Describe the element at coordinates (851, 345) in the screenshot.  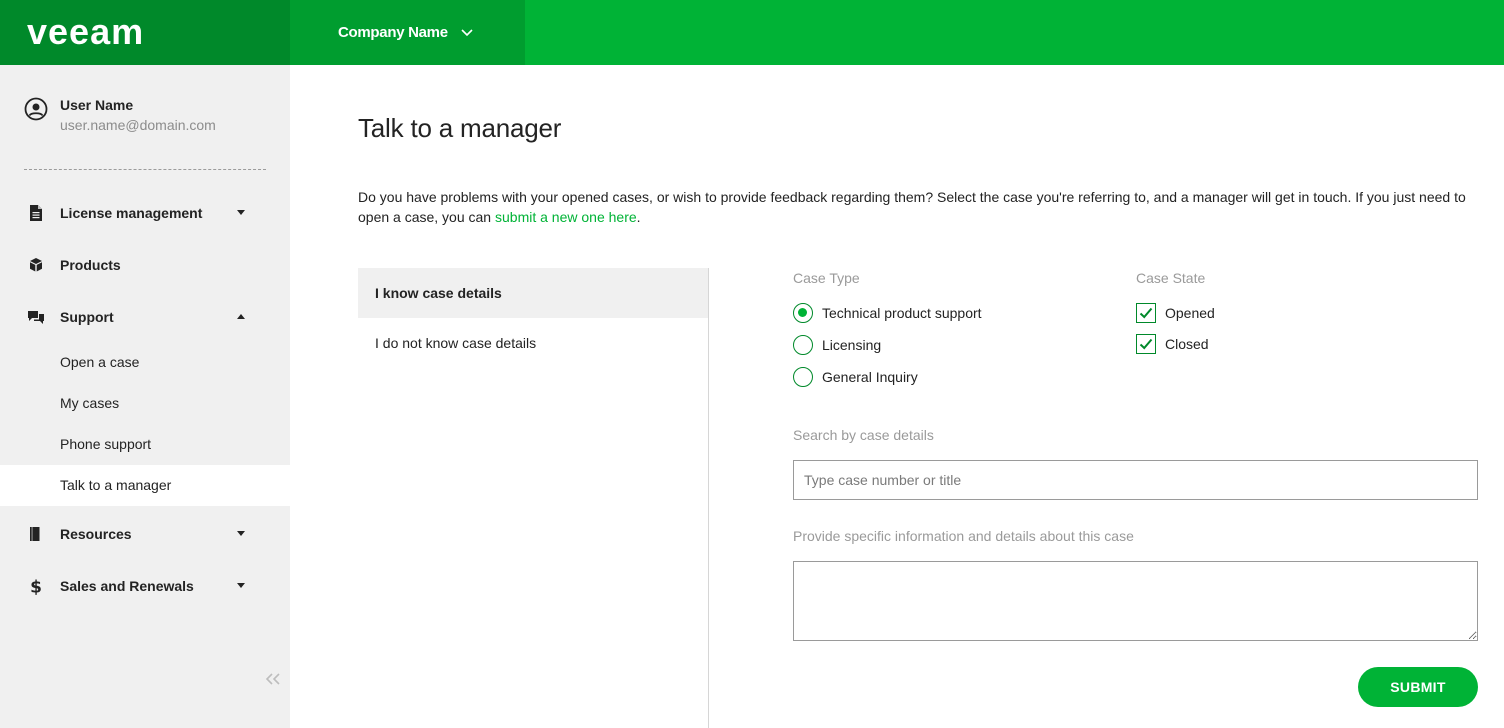
I see `radio-label: Licensing` at that location.